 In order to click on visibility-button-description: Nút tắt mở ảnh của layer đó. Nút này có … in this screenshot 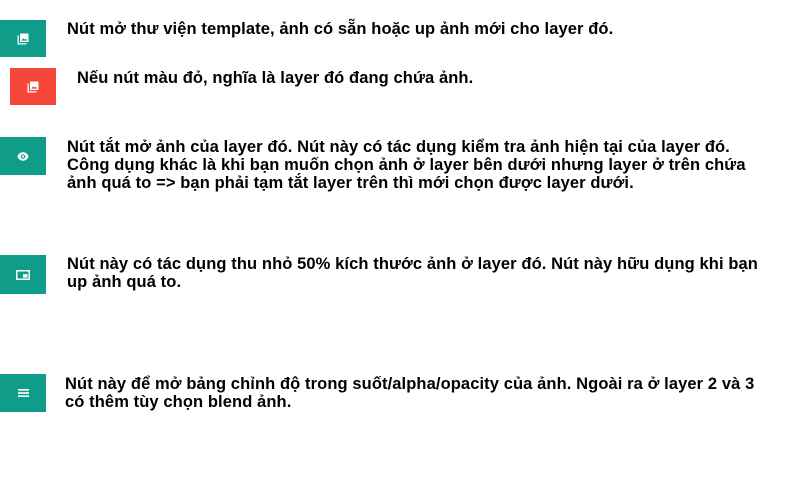, I will do `click(406, 165)`.